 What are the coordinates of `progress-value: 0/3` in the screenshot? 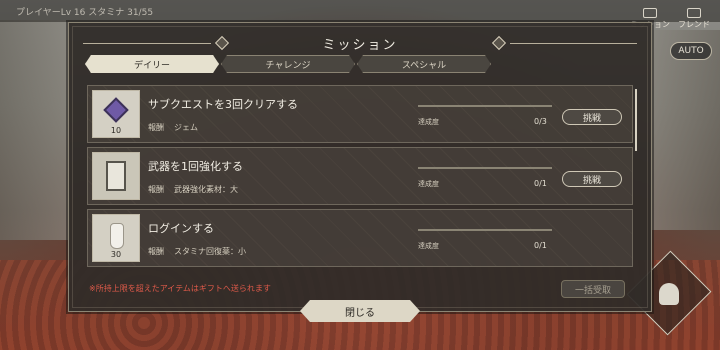 It's located at (540, 121).